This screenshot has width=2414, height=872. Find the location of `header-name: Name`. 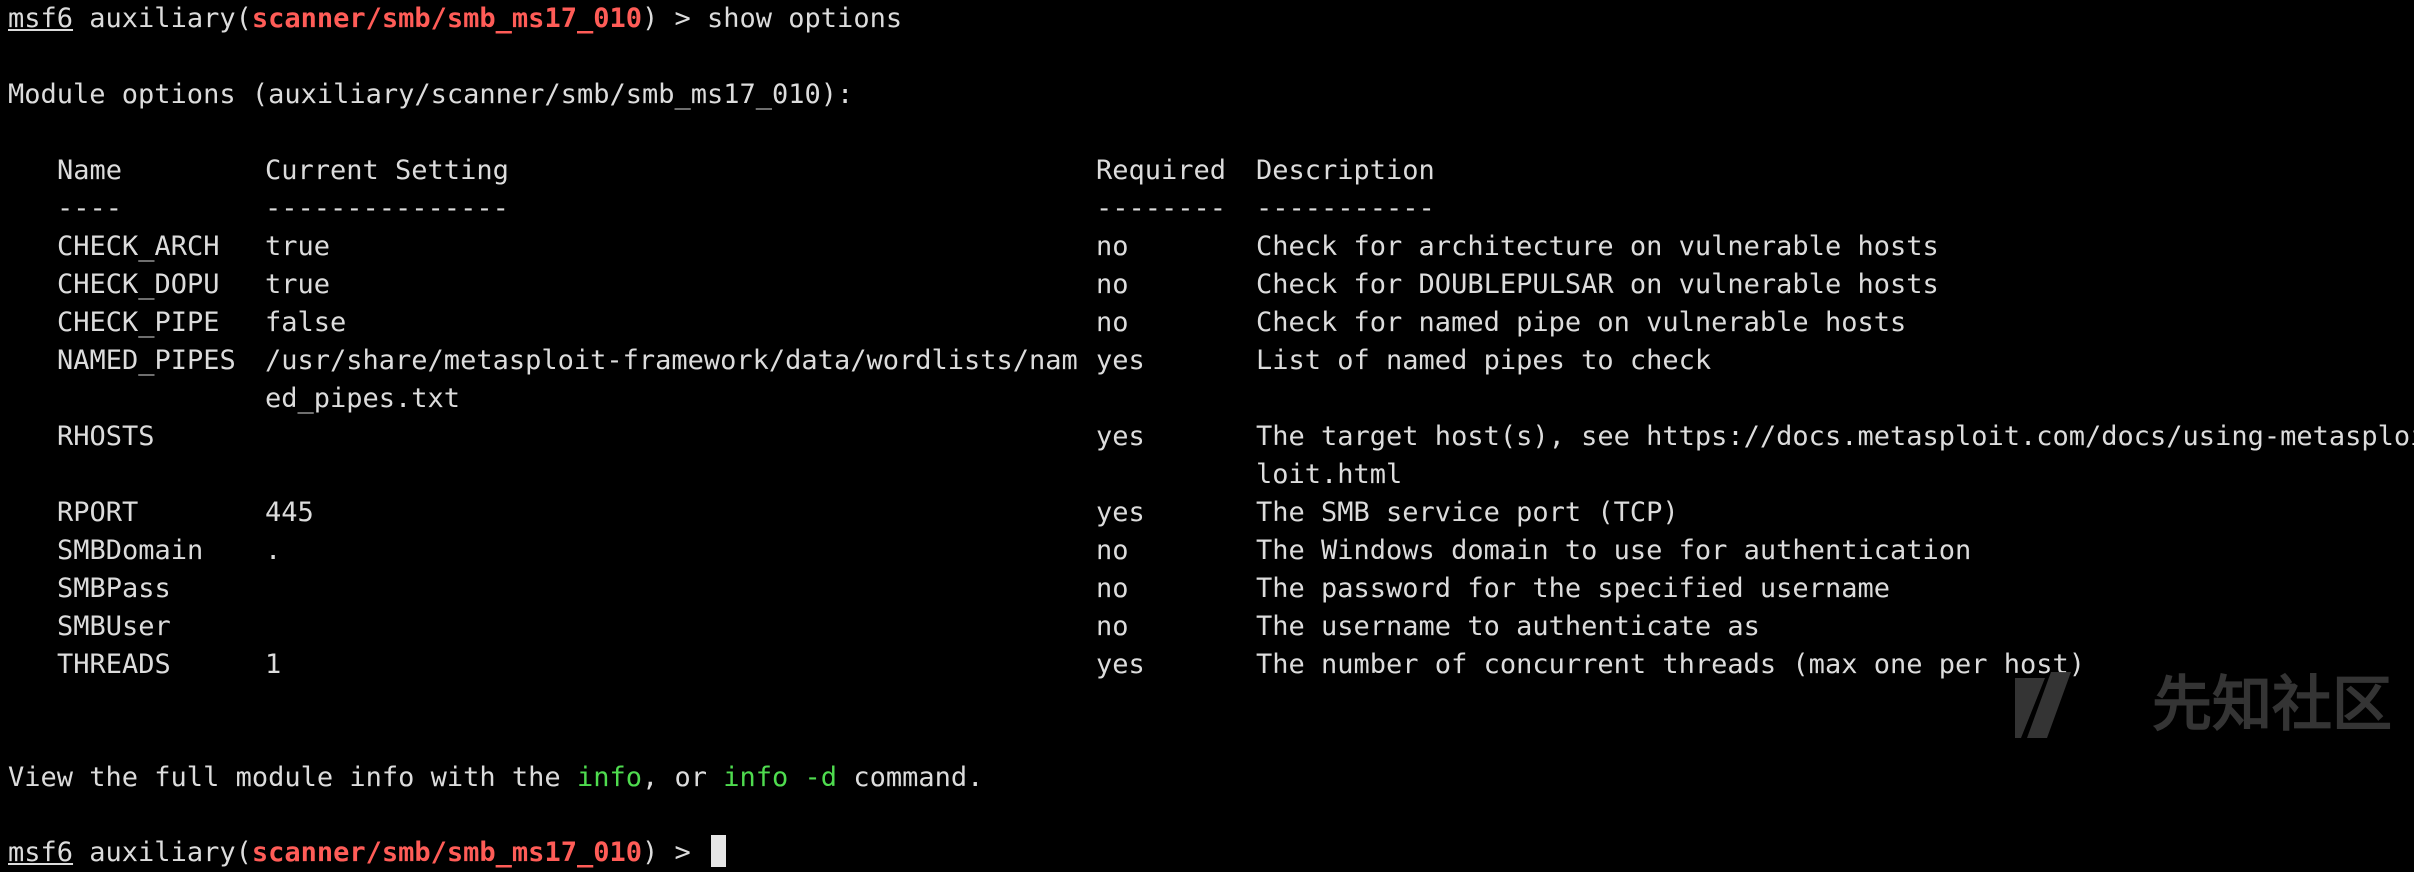

header-name: Name is located at coordinates (90, 170).